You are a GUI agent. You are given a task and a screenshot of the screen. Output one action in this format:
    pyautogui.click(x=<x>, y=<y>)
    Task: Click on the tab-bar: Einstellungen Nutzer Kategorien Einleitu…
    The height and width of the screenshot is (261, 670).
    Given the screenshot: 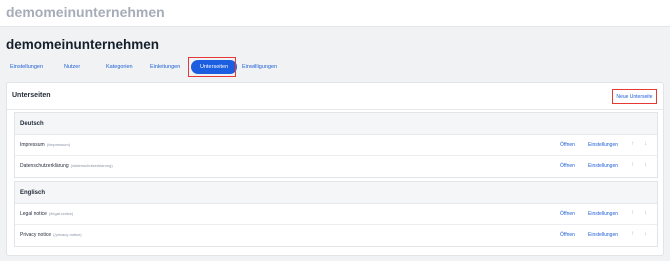 What is the action you would take?
    pyautogui.click(x=335, y=67)
    